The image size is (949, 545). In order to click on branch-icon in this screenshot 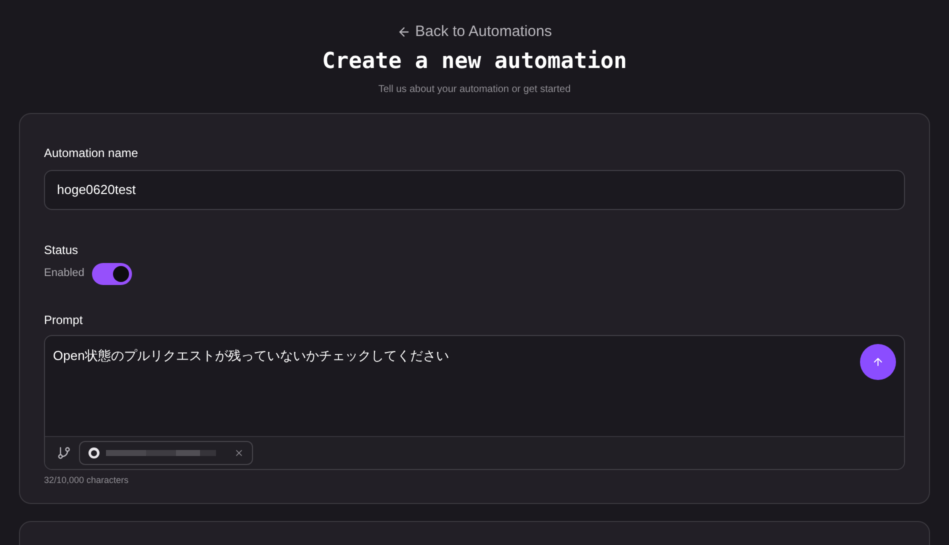, I will do `click(64, 453)`.